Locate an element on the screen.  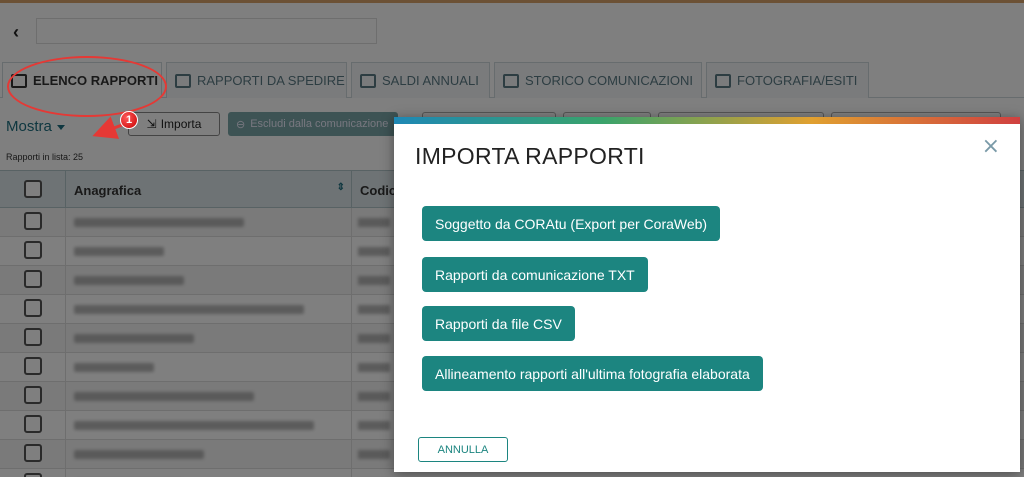
import-coratu-button: Soggetto da CORAtu (Export per CoraWeb) is located at coordinates (571, 223).